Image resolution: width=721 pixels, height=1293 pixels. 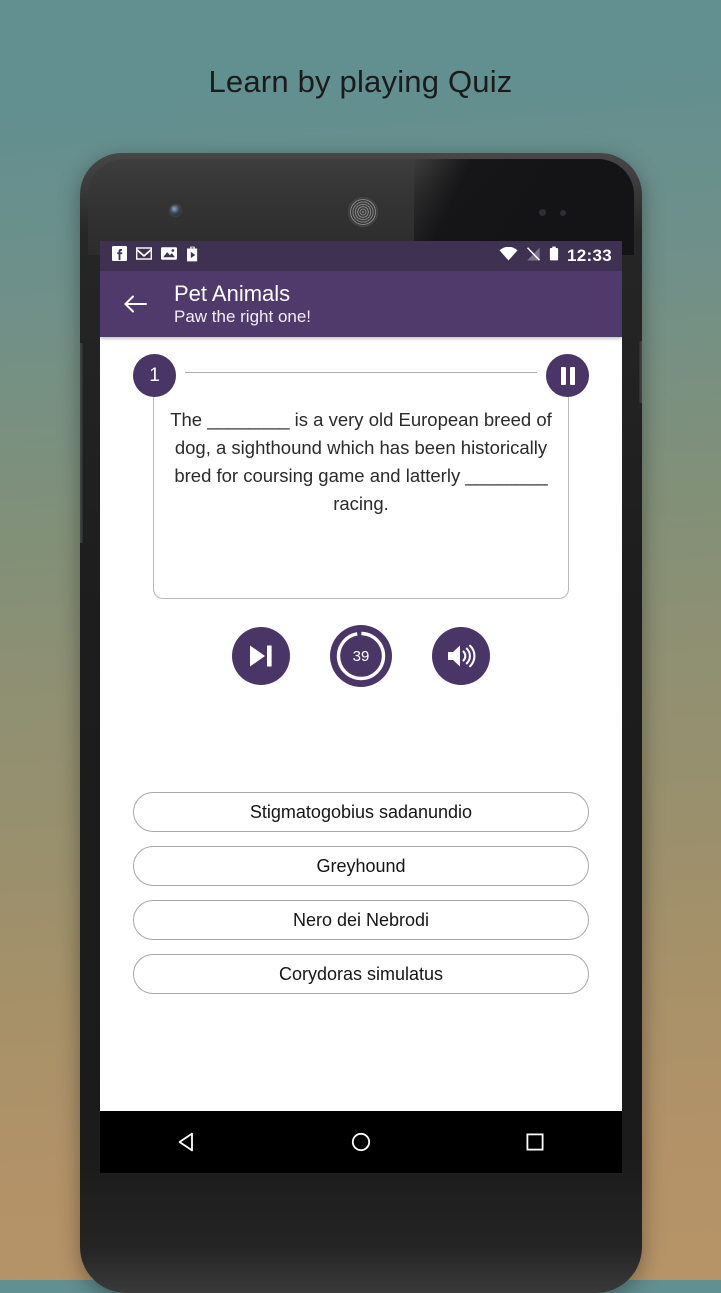 What do you see at coordinates (243, 316) in the screenshot?
I see `app-bar-subtitle: Paw the right one!` at bounding box center [243, 316].